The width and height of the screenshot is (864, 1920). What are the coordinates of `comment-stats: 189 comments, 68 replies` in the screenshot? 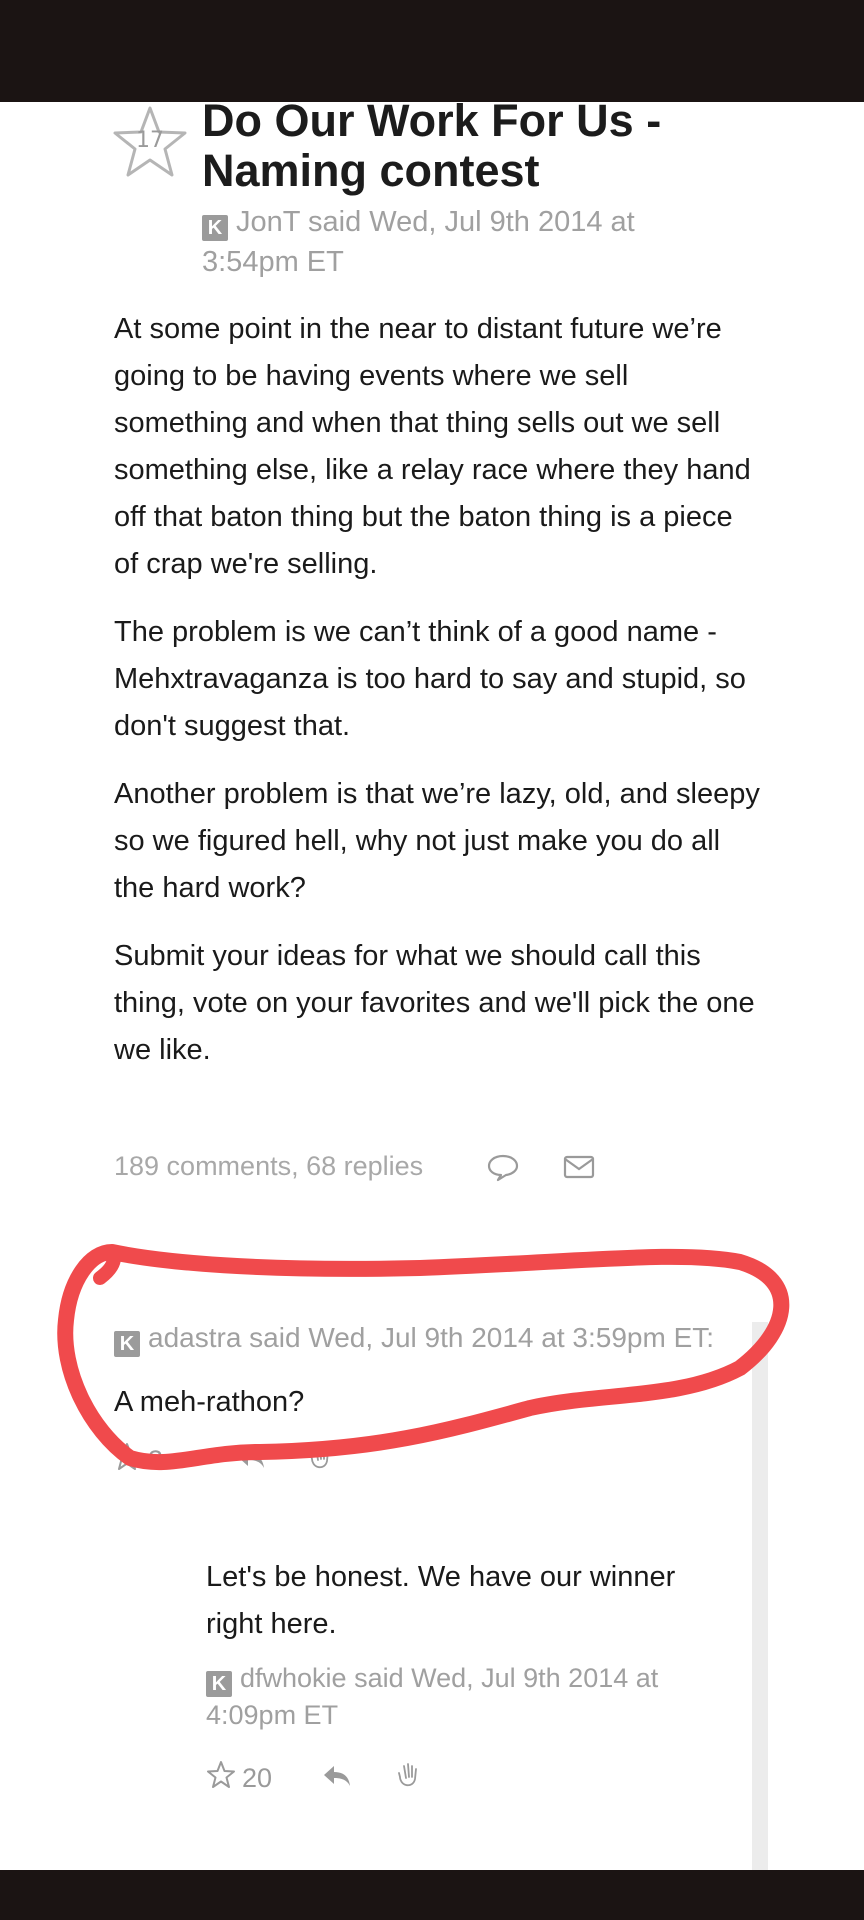 It's located at (268, 1166).